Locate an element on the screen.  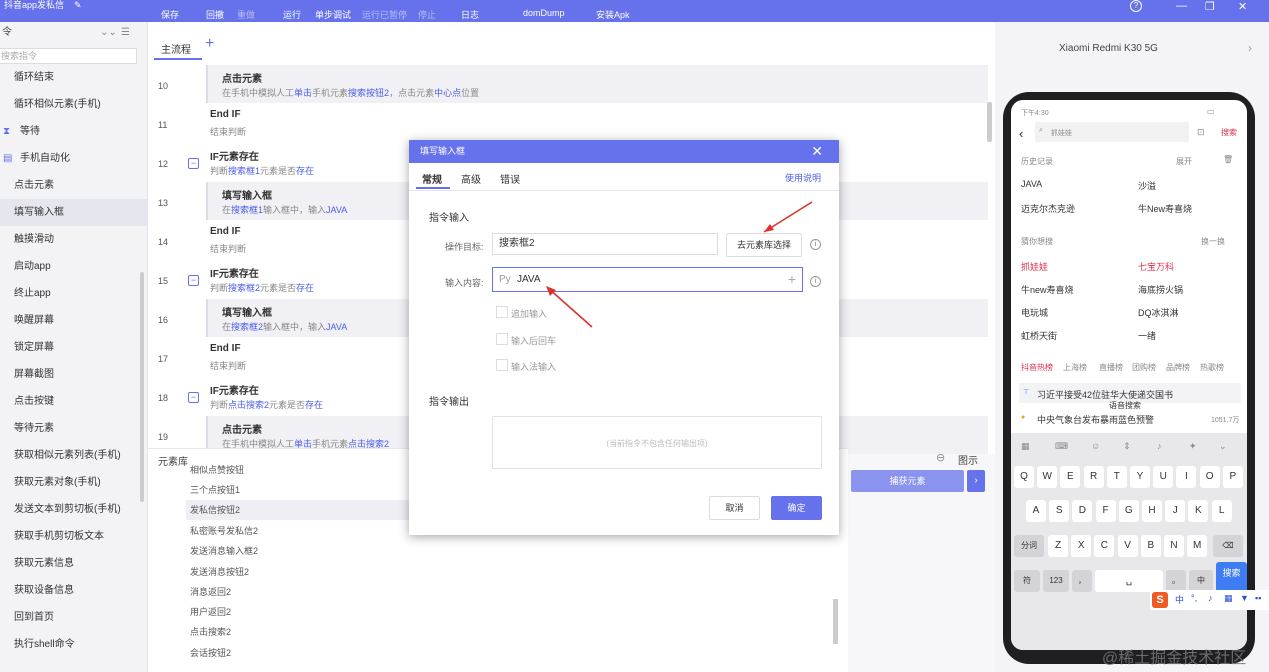
mic-icon: ♪ is located at coordinates (1159, 446).